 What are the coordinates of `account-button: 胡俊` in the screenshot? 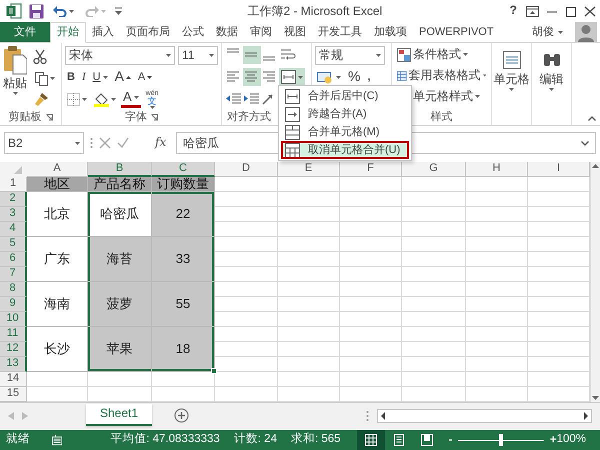 It's located at (547, 32).